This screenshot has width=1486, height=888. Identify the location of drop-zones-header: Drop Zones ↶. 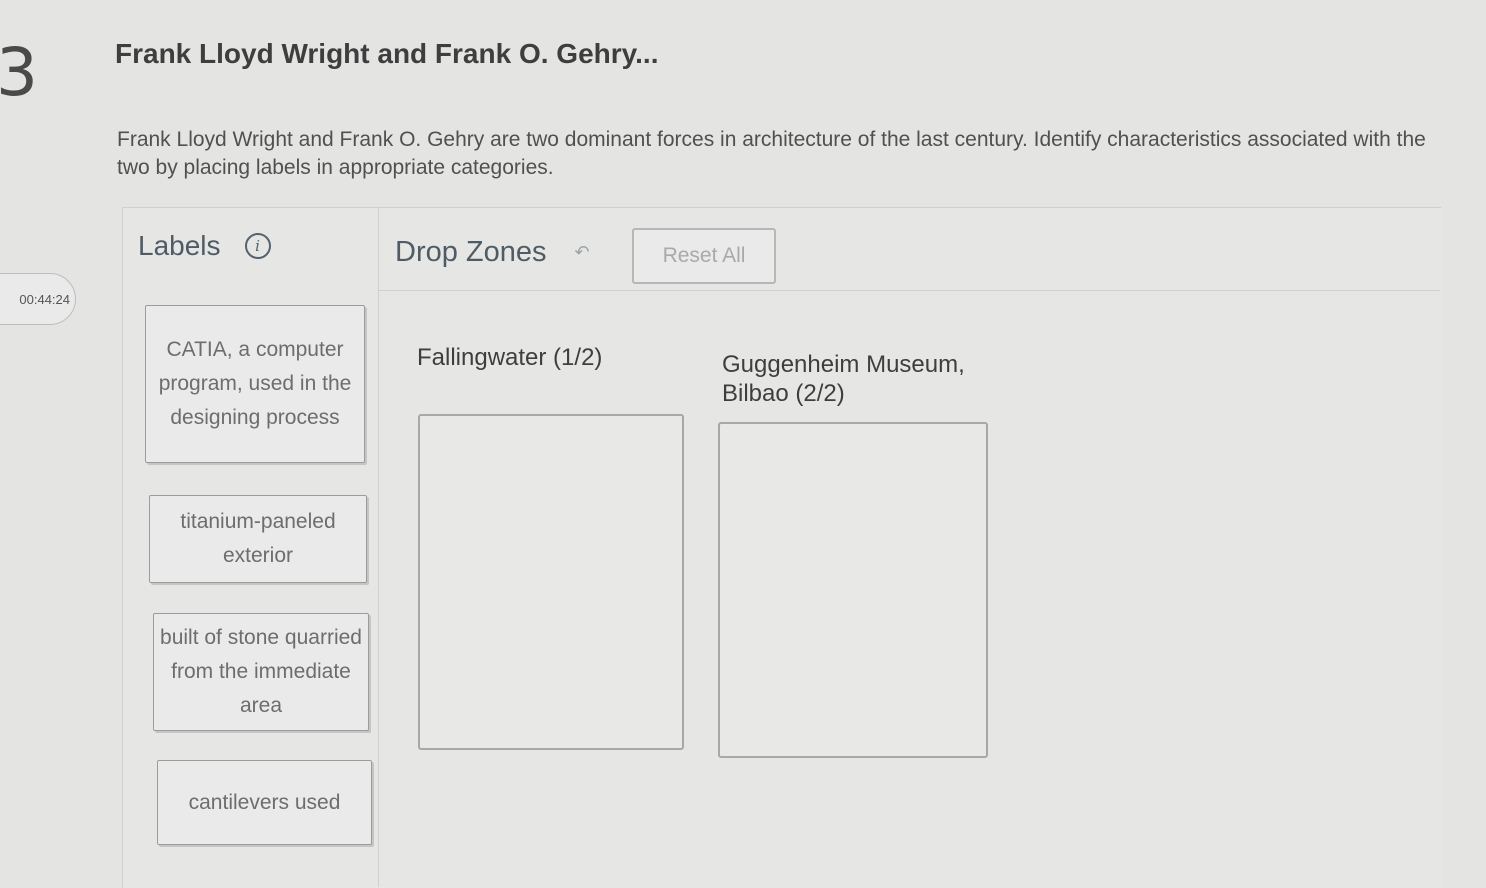
(492, 252).